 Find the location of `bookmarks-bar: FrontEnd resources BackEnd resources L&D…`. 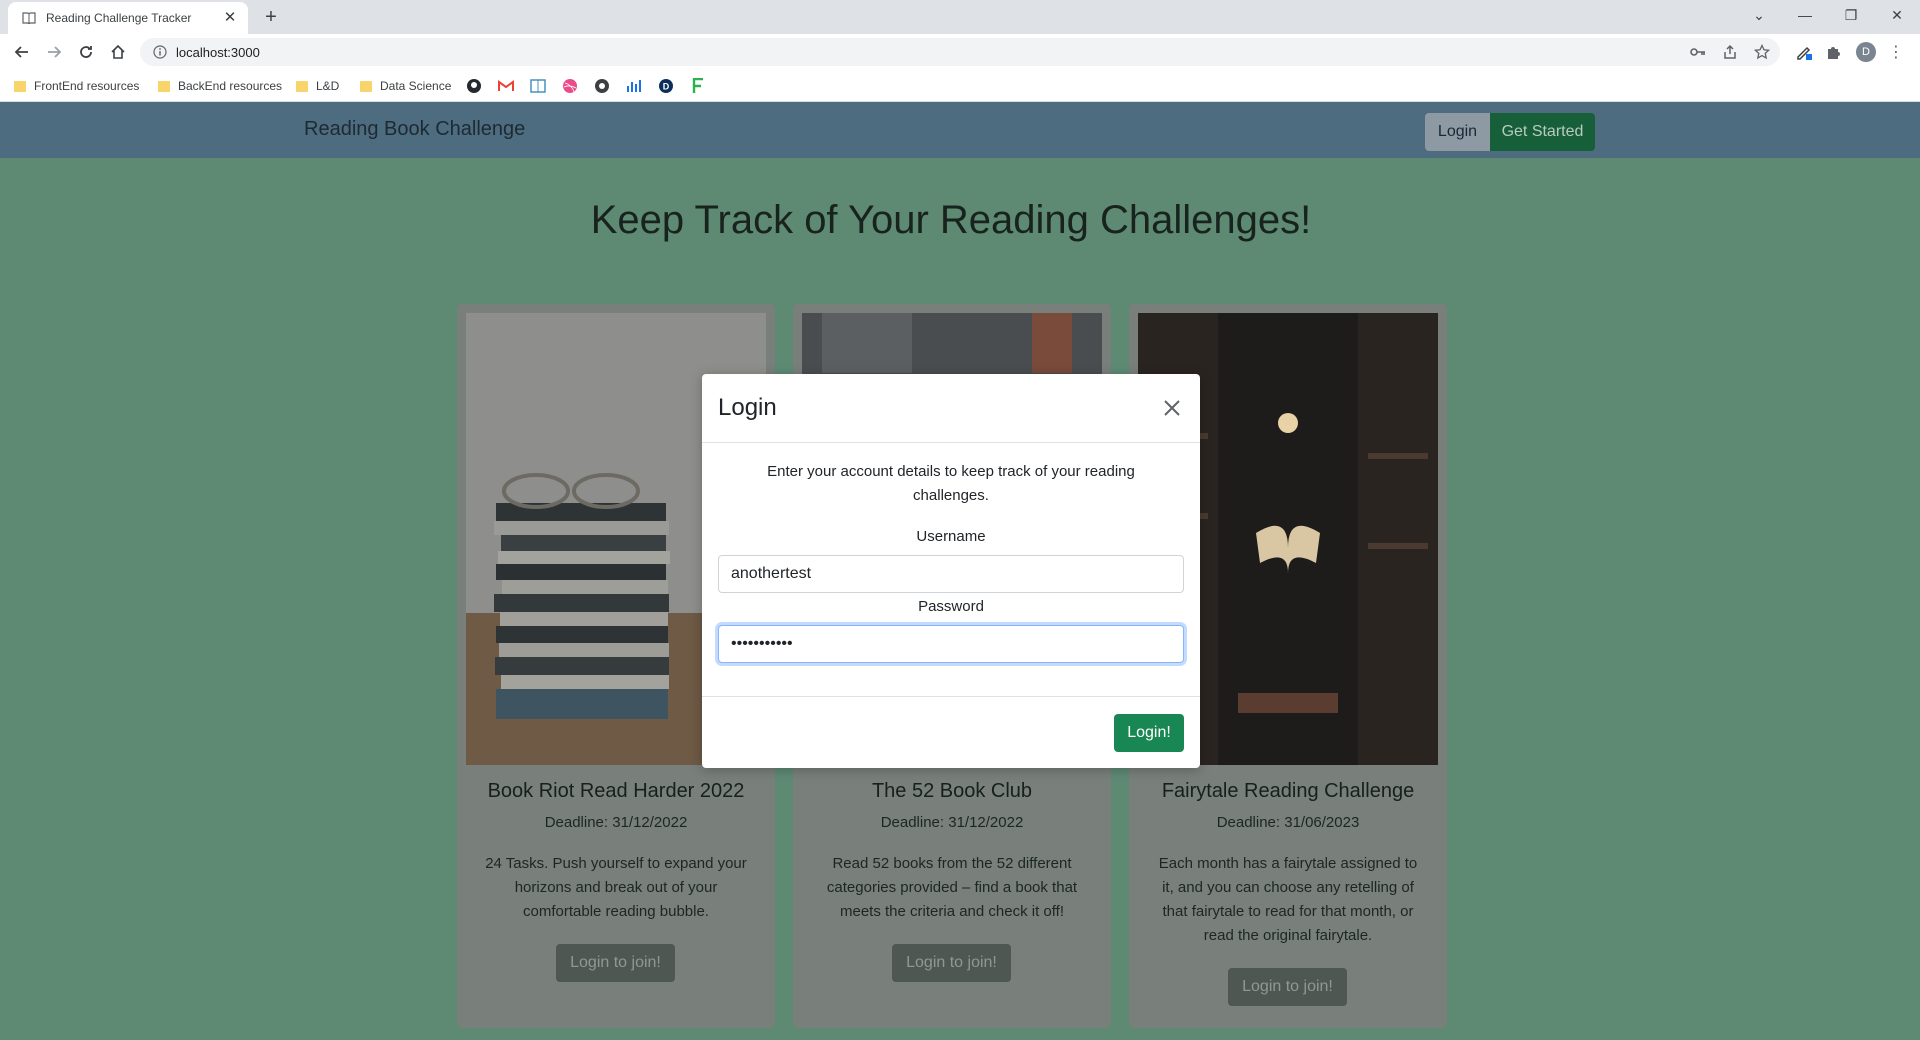

bookmarks-bar: FrontEnd resources BackEnd resources L&D… is located at coordinates (960, 86).